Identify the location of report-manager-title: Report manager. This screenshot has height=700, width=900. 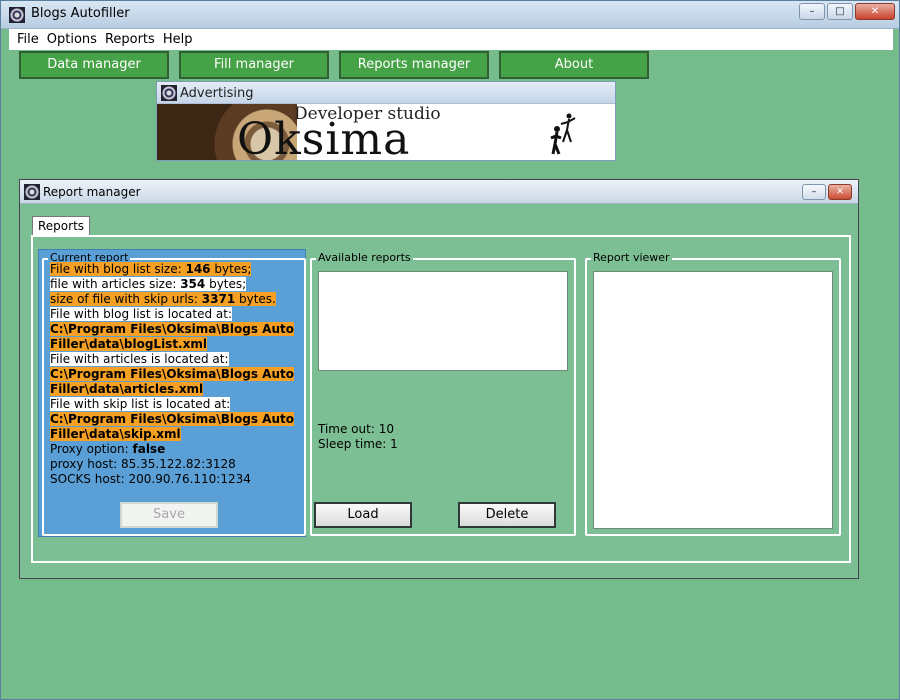
(92, 192).